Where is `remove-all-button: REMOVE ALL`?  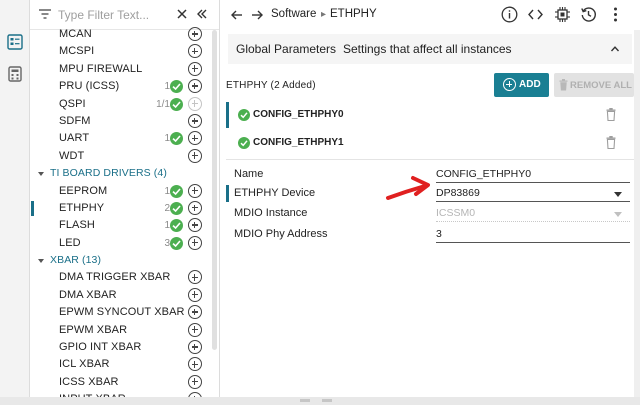 remove-all-button: REMOVE ALL is located at coordinates (594, 85).